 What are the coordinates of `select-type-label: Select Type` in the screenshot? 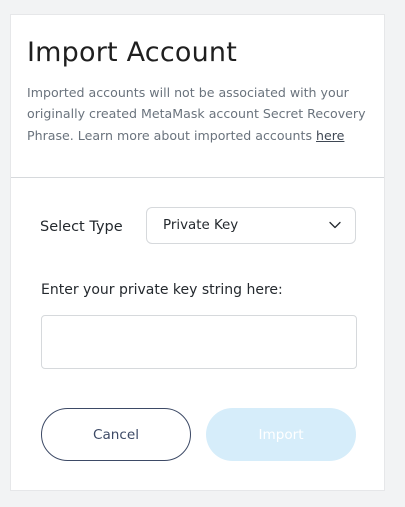 It's located at (81, 227).